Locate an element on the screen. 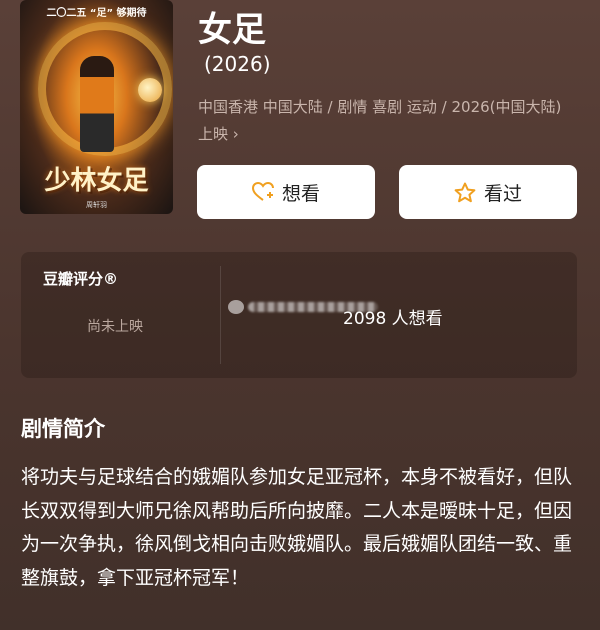 Image resolution: width=600 pixels, height=630 pixels. synopsis-heading: 剧情简介 is located at coordinates (63, 429).